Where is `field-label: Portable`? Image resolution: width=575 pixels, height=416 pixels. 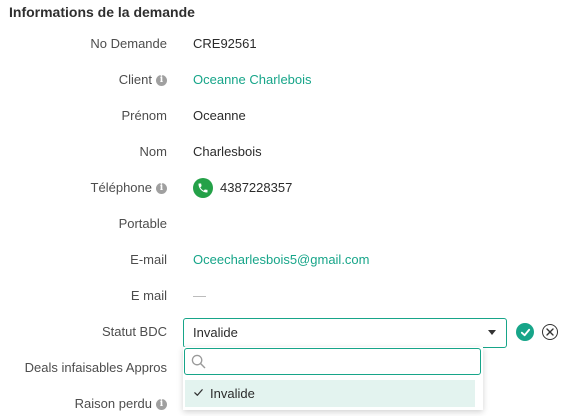 field-label: Portable is located at coordinates (143, 224).